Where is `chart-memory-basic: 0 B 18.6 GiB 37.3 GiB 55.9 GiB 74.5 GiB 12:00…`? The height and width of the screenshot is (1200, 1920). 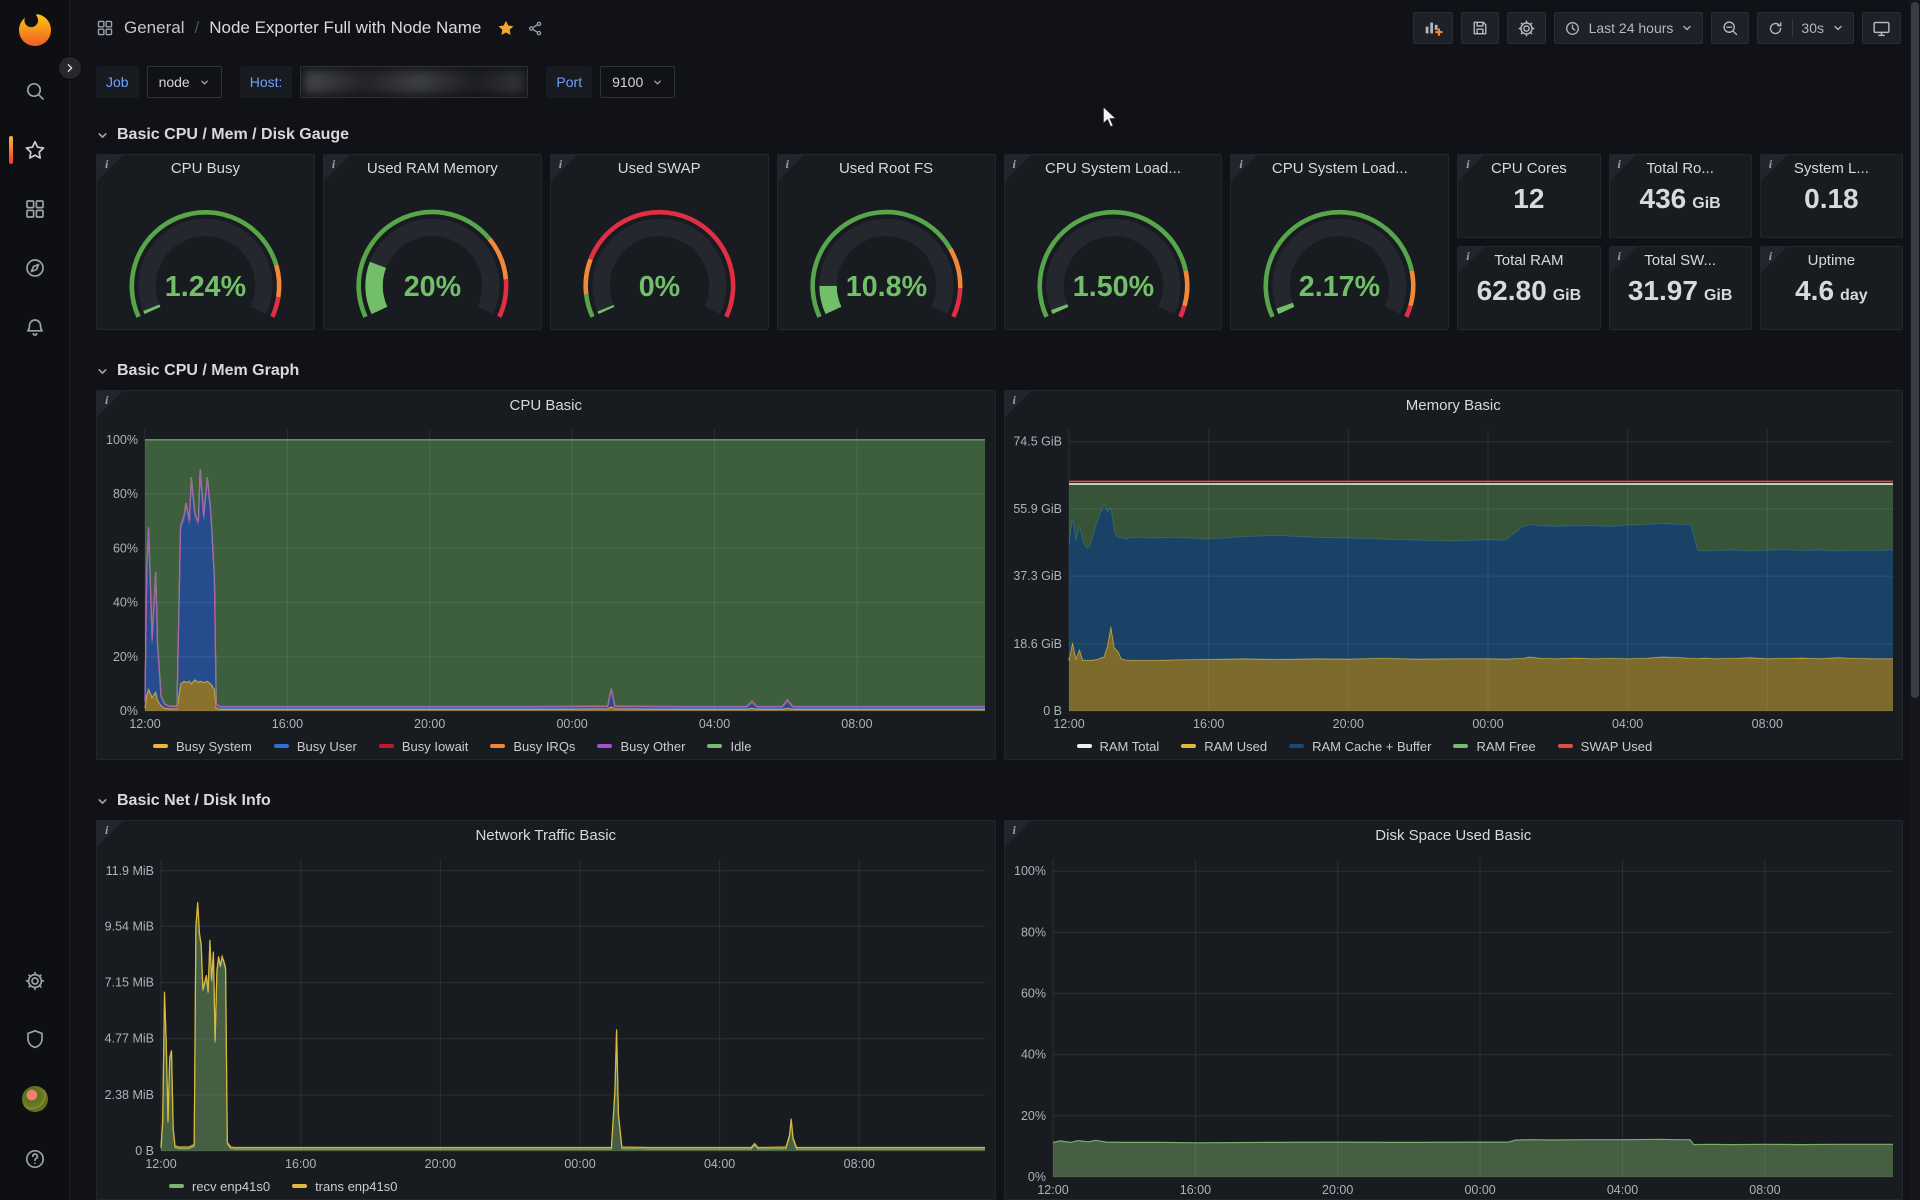
chart-memory-basic: 0 B 18.6 GiB 37.3 GiB 55.9 GiB 74.5 GiB 12:00… is located at coordinates (1454, 577).